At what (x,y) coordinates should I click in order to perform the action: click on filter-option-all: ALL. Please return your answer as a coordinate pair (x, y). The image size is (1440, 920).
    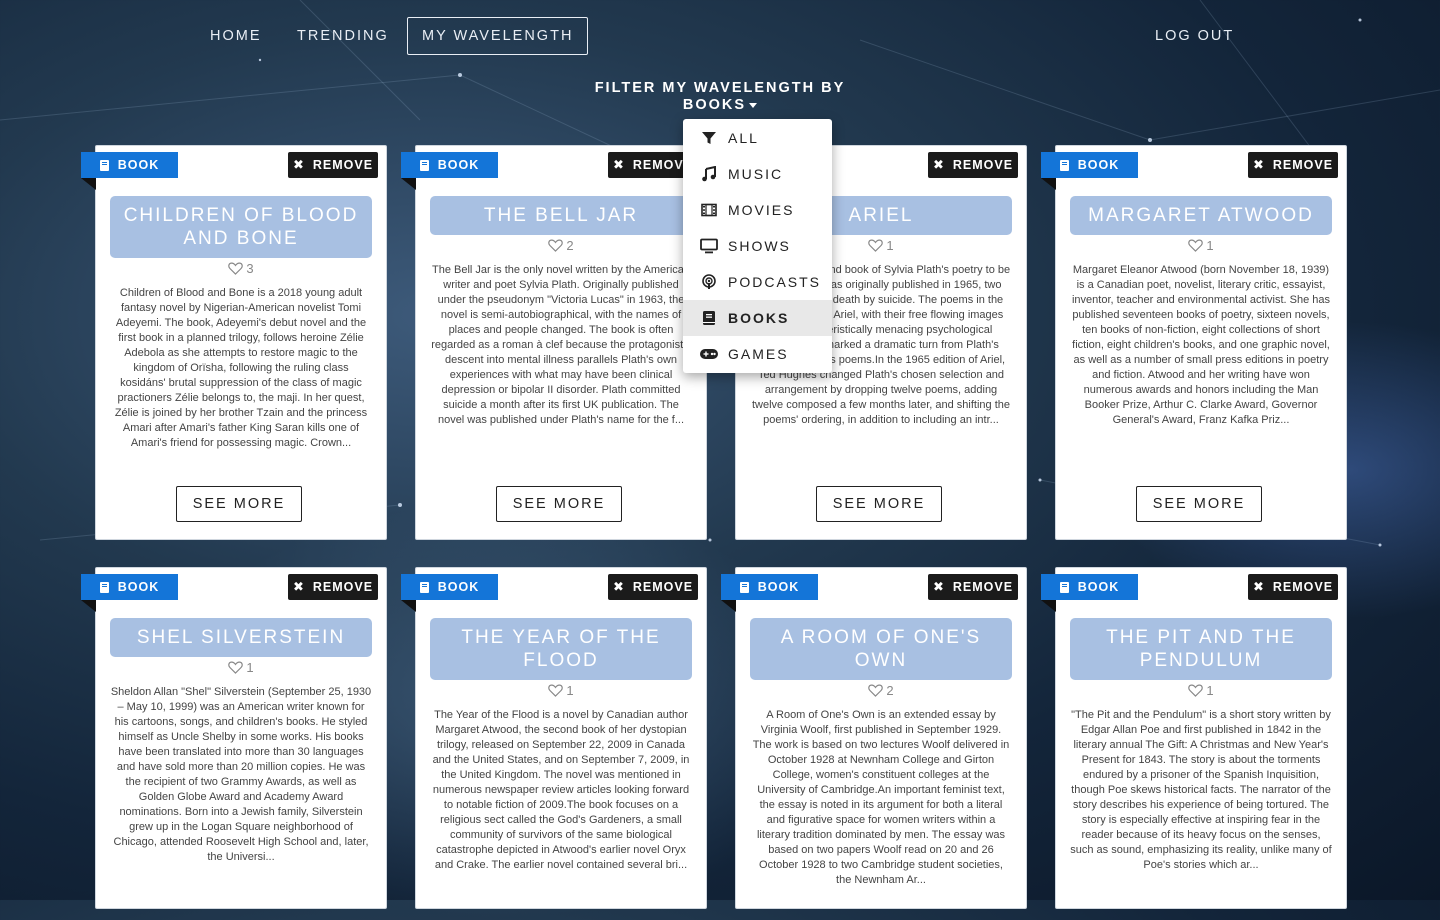
    Looking at the image, I should click on (757, 138).